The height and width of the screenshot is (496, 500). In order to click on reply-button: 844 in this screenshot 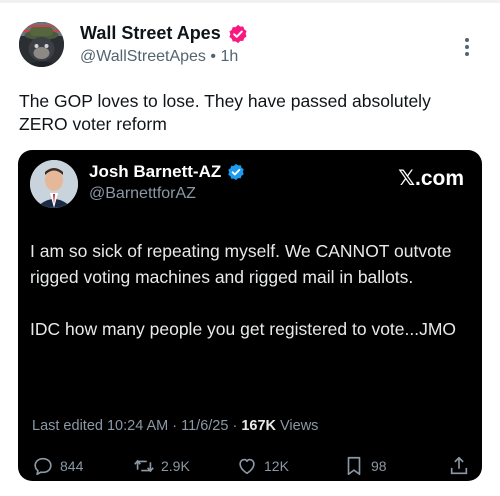, I will do `click(57, 466)`.